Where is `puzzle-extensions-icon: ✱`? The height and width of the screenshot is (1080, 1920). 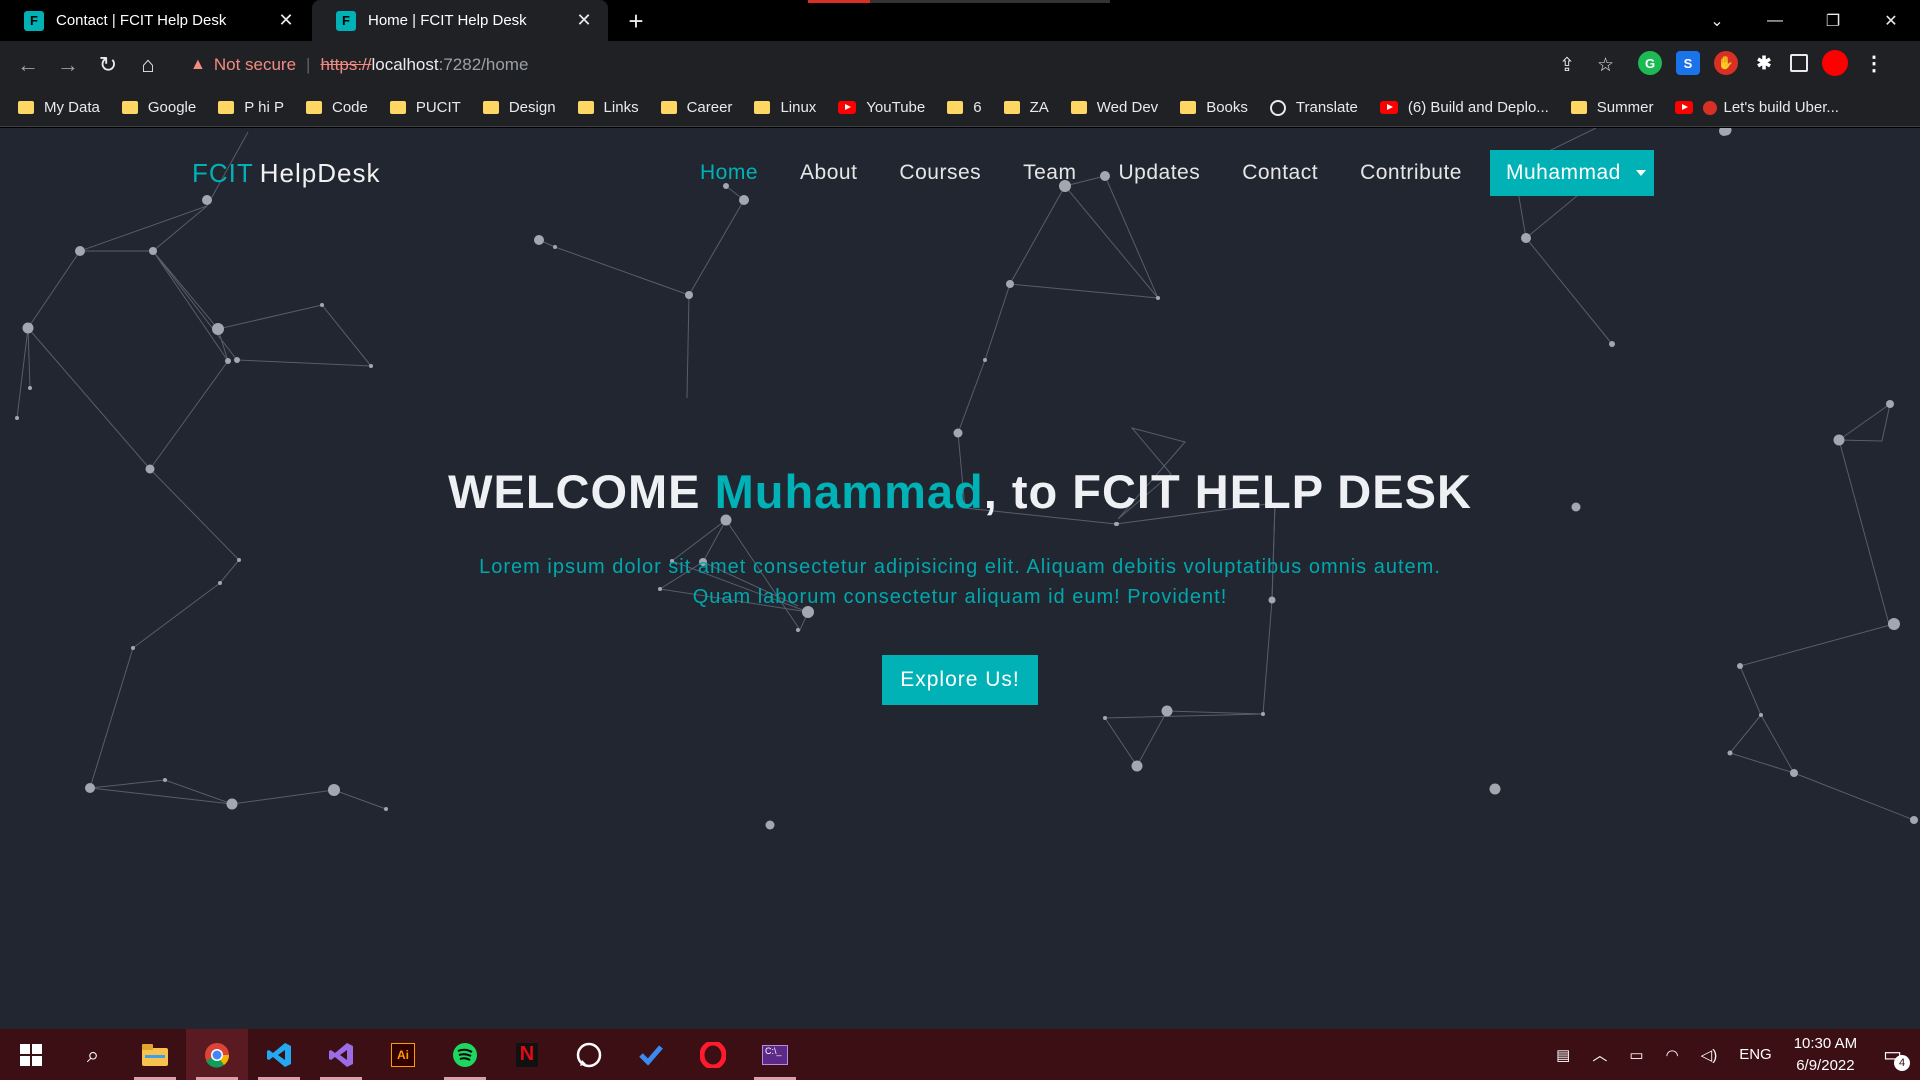 puzzle-extensions-icon: ✱ is located at coordinates (1764, 63).